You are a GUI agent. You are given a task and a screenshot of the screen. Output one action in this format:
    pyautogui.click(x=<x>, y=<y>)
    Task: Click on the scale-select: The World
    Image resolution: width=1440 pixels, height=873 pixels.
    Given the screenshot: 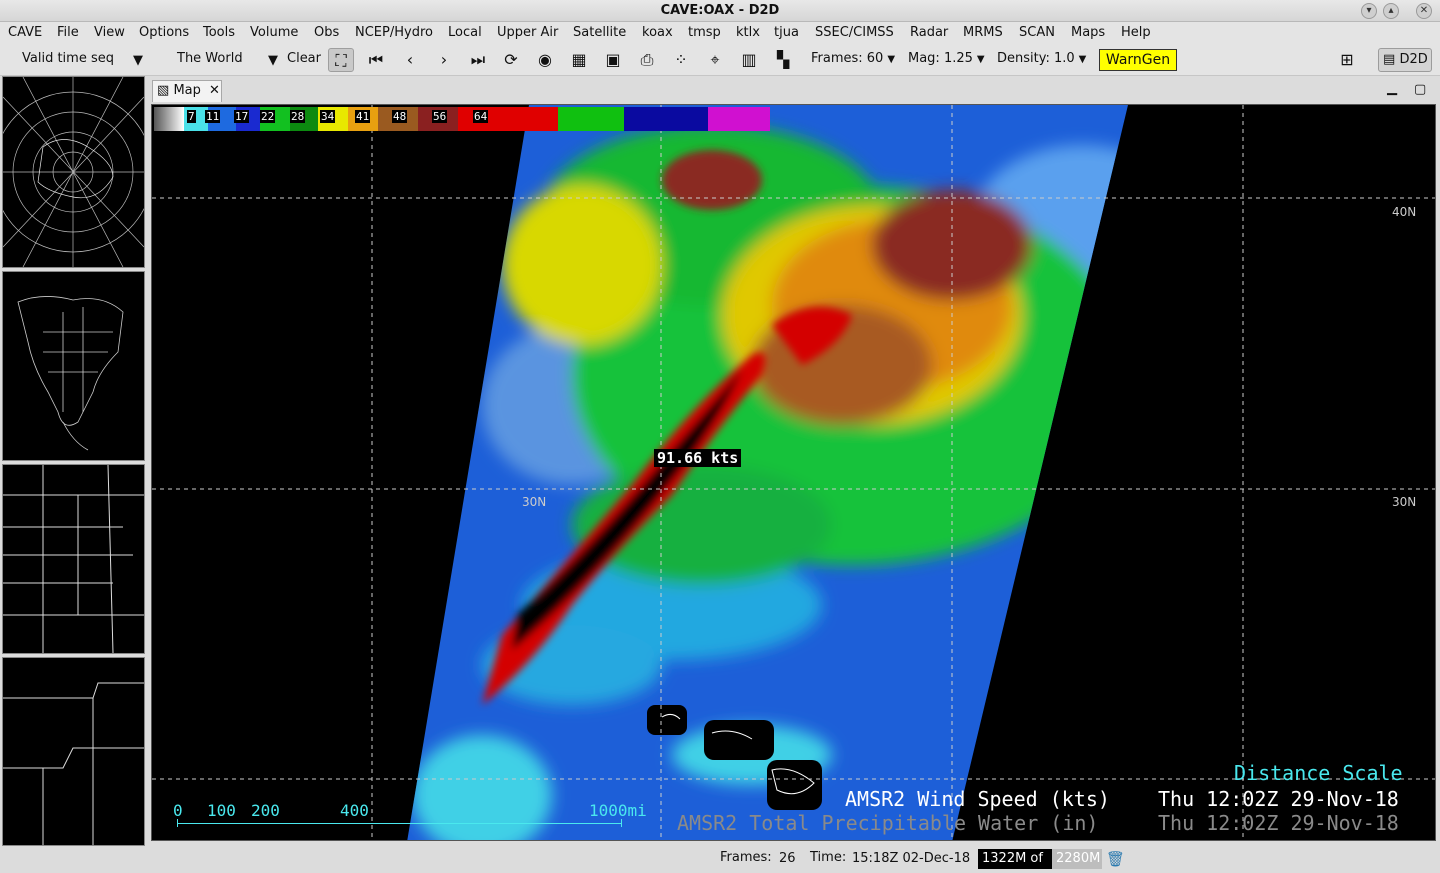 What is the action you would take?
    pyautogui.click(x=210, y=58)
    